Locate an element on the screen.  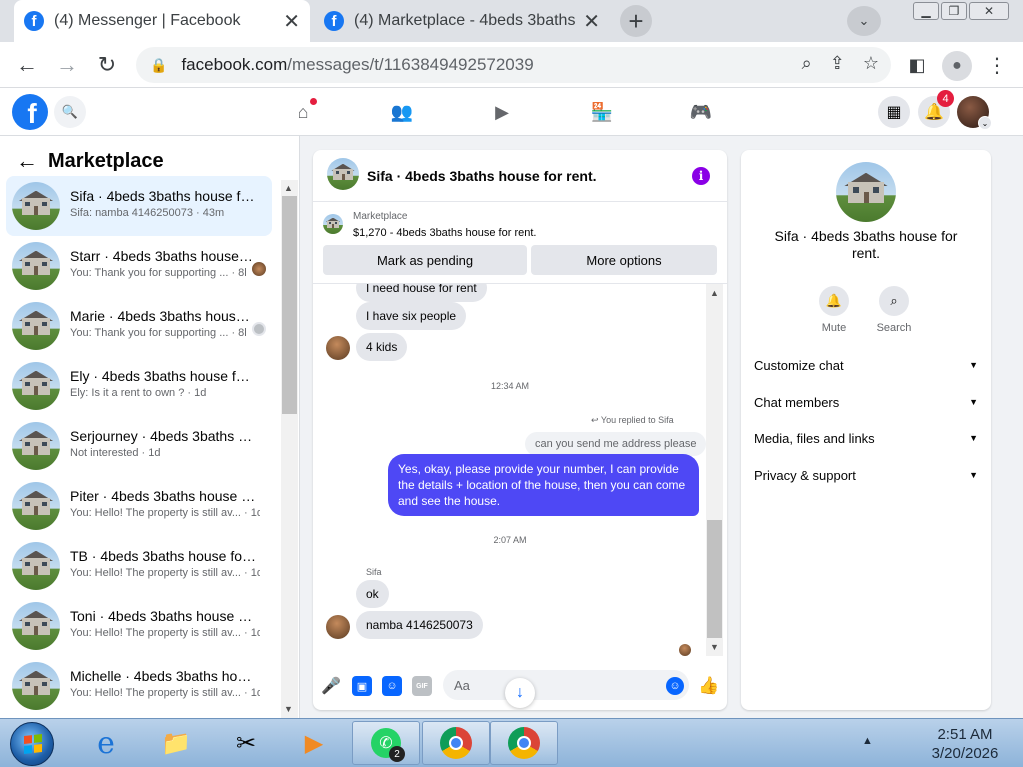
show-hidden-icons-icon: ▲ is located at coordinates (867, 741).